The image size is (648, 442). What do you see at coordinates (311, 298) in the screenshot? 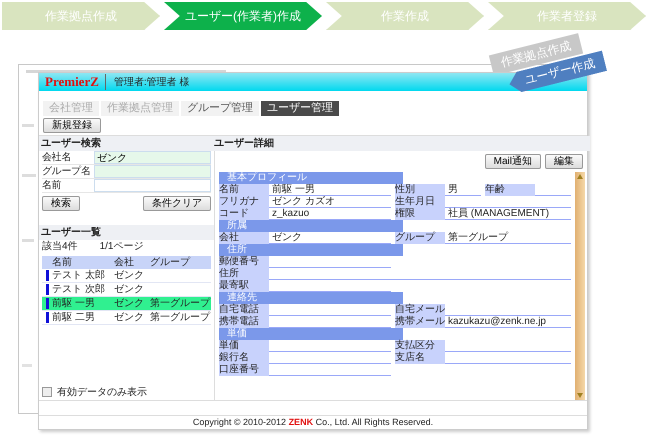
I see `section-band: 連絡先` at bounding box center [311, 298].